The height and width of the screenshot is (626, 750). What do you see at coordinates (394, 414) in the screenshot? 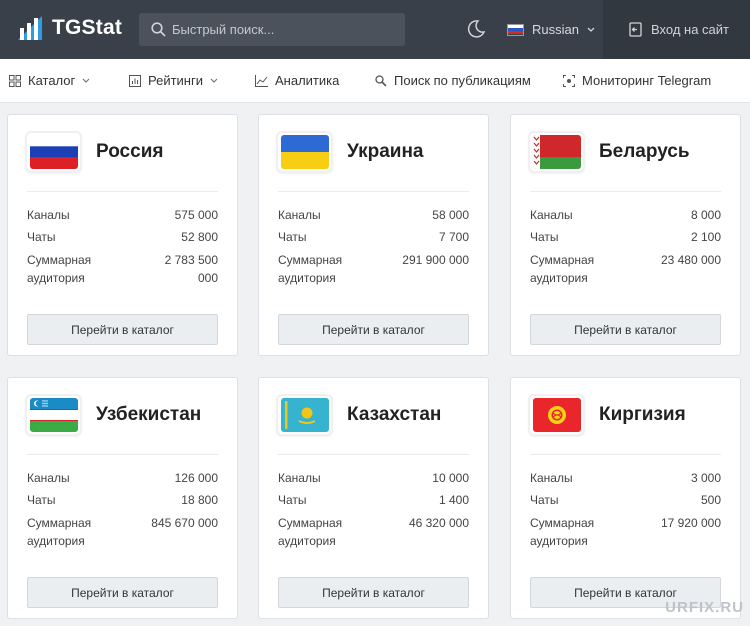
I see `country-name: Казахстан` at bounding box center [394, 414].